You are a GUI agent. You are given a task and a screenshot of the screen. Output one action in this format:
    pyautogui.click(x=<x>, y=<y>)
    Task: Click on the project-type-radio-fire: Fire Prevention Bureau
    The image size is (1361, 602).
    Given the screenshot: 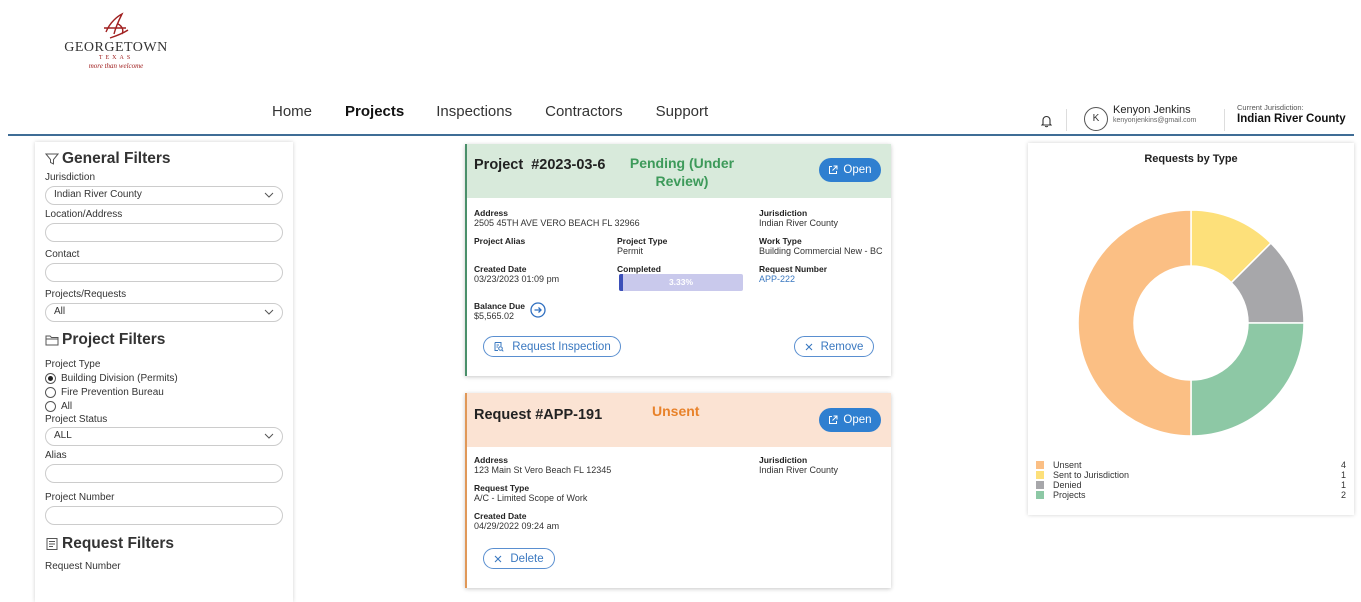 What is the action you would take?
    pyautogui.click(x=164, y=392)
    